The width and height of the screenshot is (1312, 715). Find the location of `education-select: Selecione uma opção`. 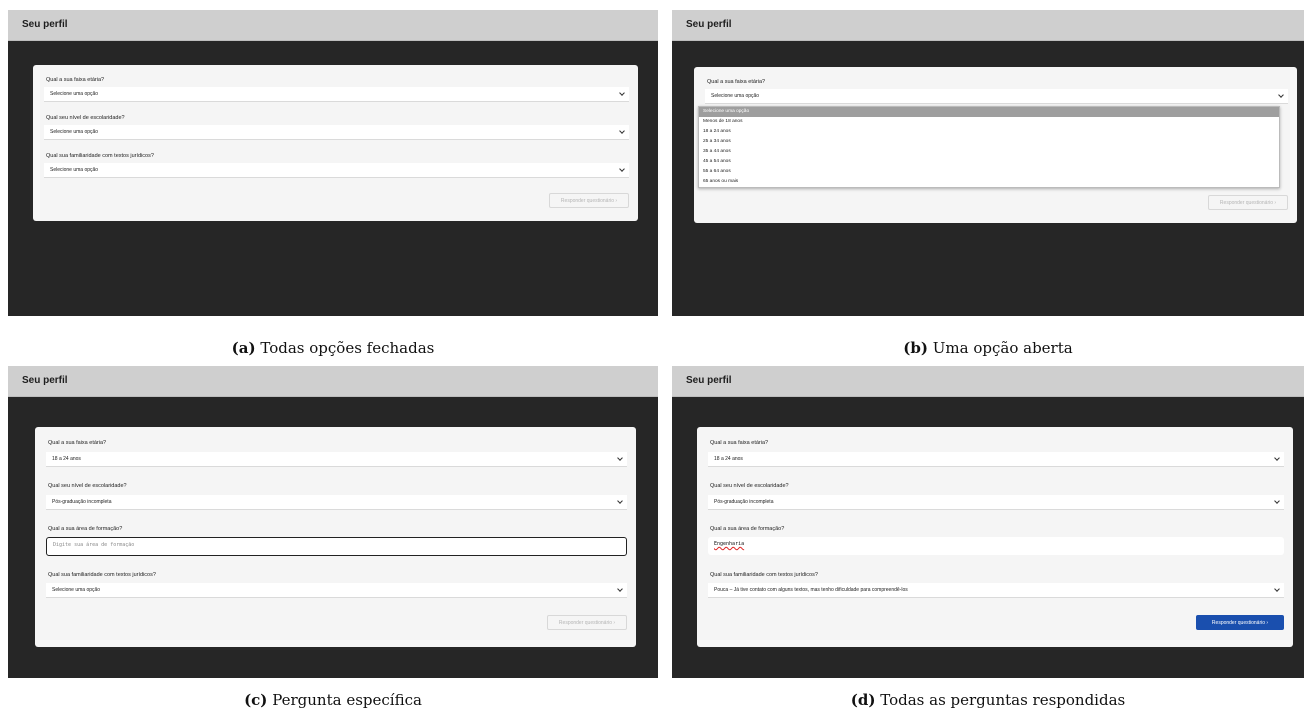

education-select: Selecione uma opção is located at coordinates (336, 132).